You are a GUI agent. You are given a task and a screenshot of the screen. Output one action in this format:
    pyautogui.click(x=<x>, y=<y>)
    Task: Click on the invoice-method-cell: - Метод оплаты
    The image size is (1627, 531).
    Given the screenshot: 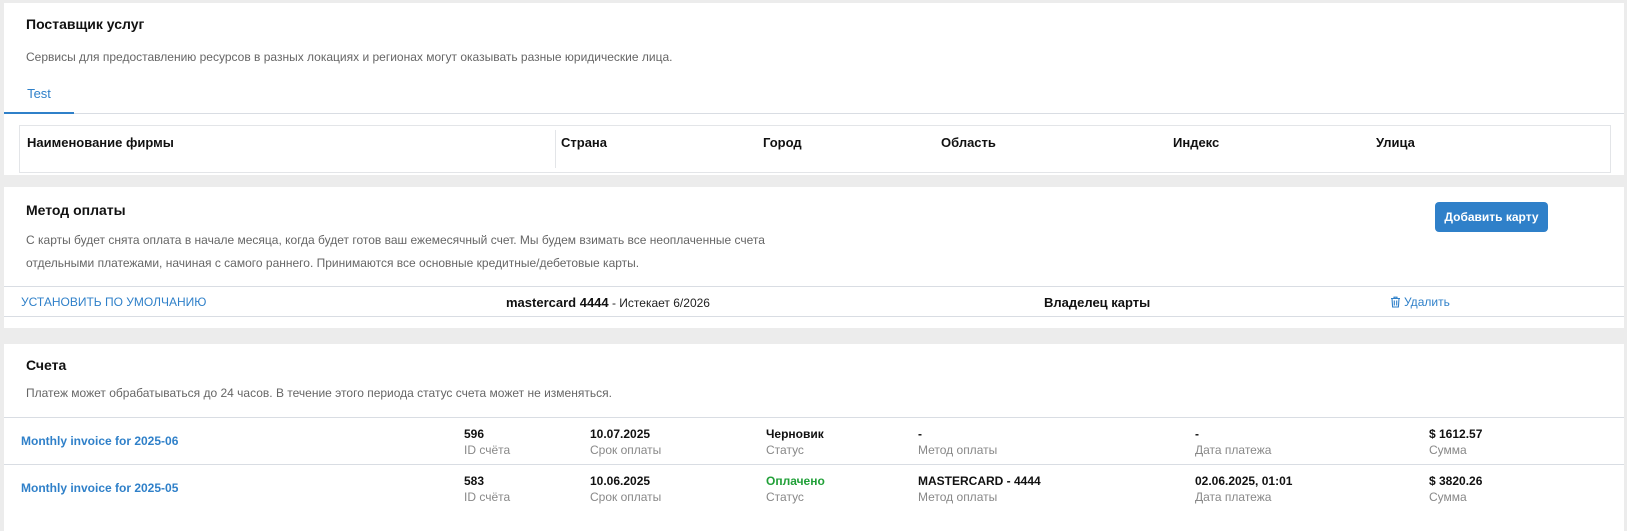 What is the action you would take?
    pyautogui.click(x=957, y=442)
    